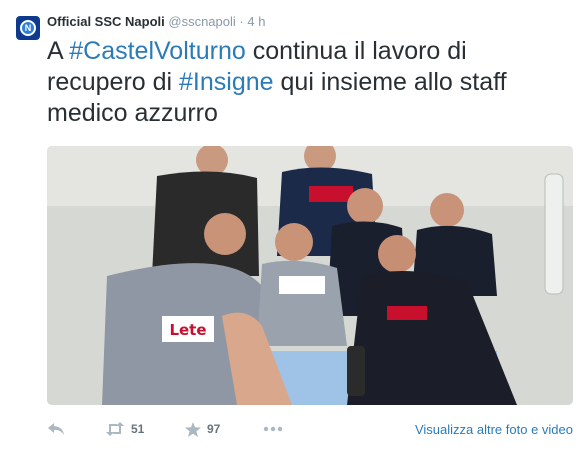 This screenshot has width=585, height=451. I want to click on tweet-text-part: A, so click(58, 51).